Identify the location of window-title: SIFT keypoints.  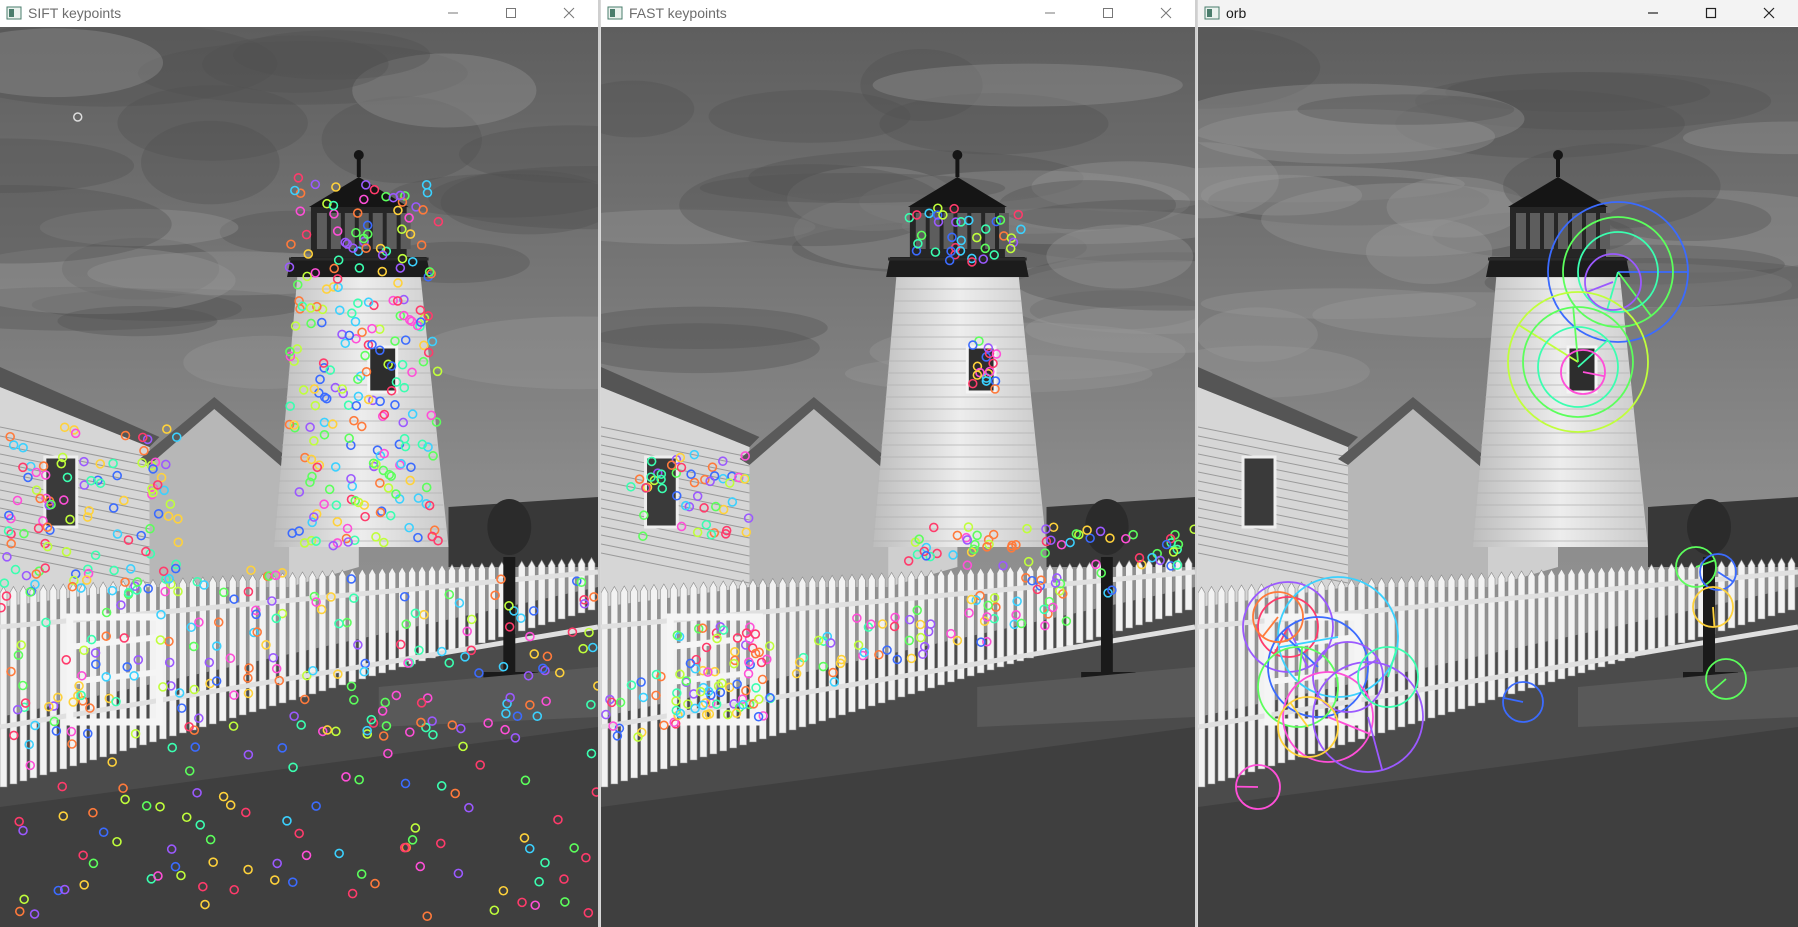
(75, 13).